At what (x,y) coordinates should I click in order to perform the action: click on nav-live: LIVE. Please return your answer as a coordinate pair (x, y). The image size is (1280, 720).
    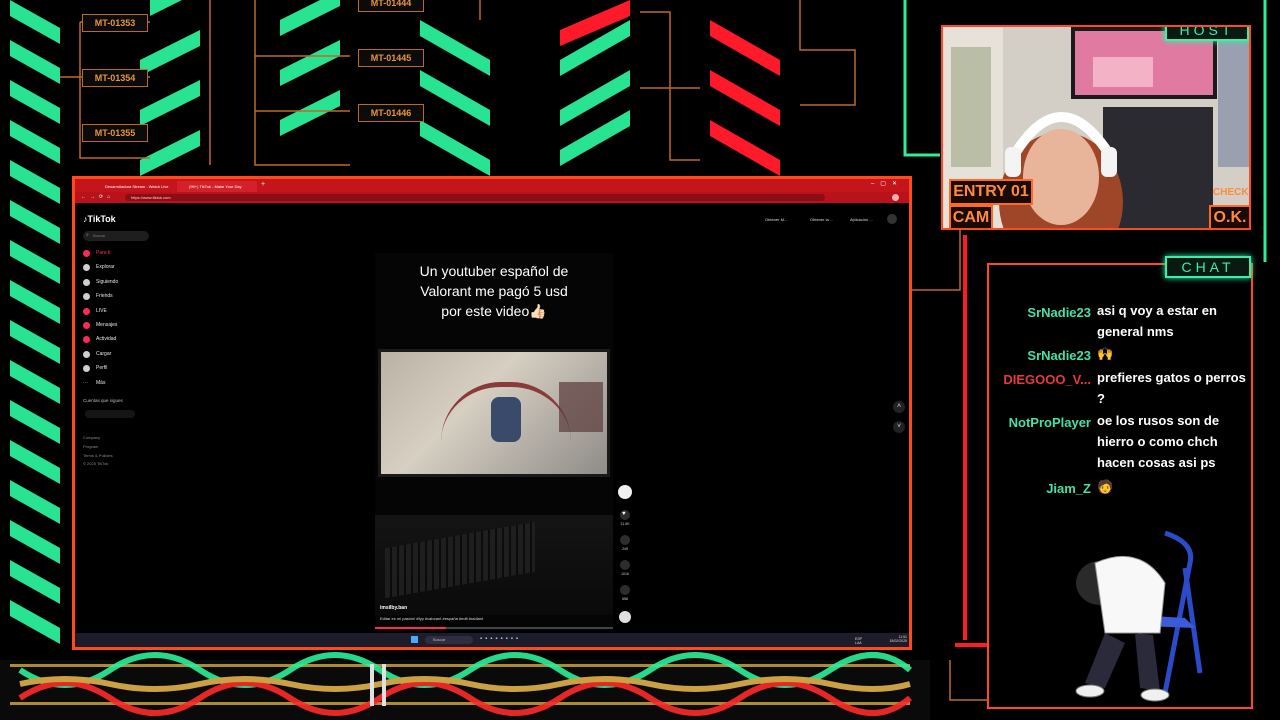
    Looking at the image, I should click on (95, 311).